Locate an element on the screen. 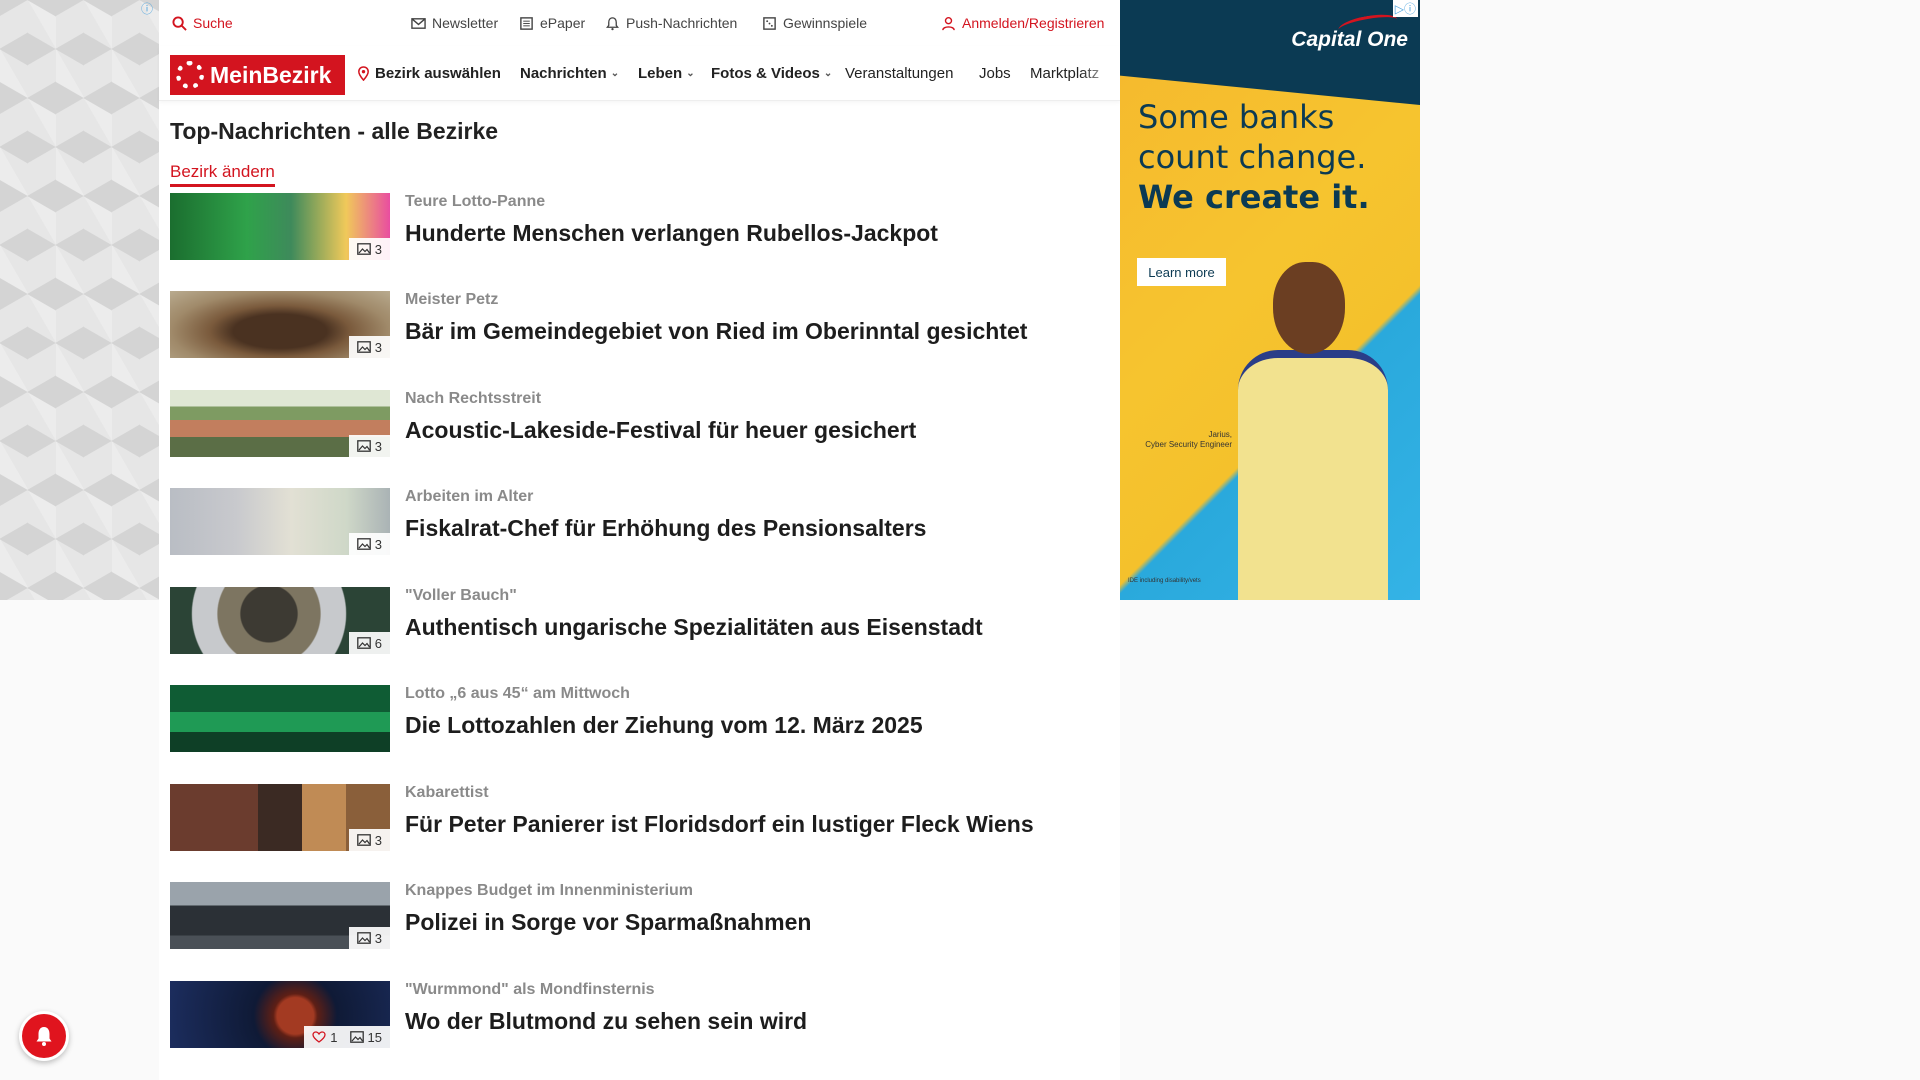  newsletter-link: Newsletter is located at coordinates (454, 23).